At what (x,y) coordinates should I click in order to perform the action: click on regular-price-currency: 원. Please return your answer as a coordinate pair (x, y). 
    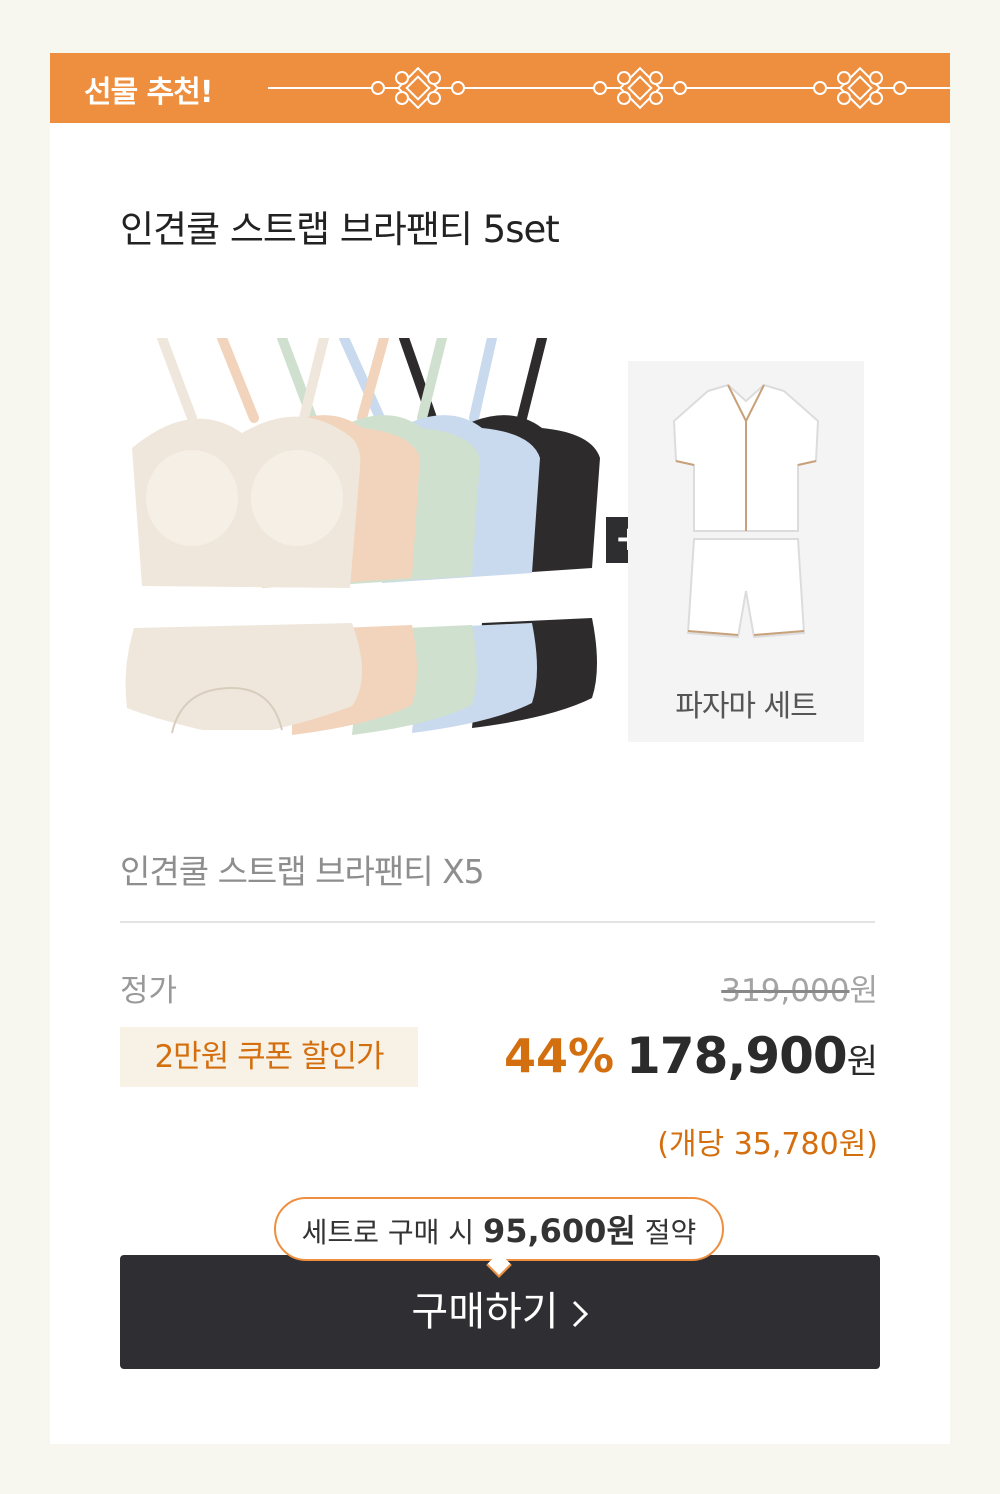
    Looking at the image, I should click on (863, 991).